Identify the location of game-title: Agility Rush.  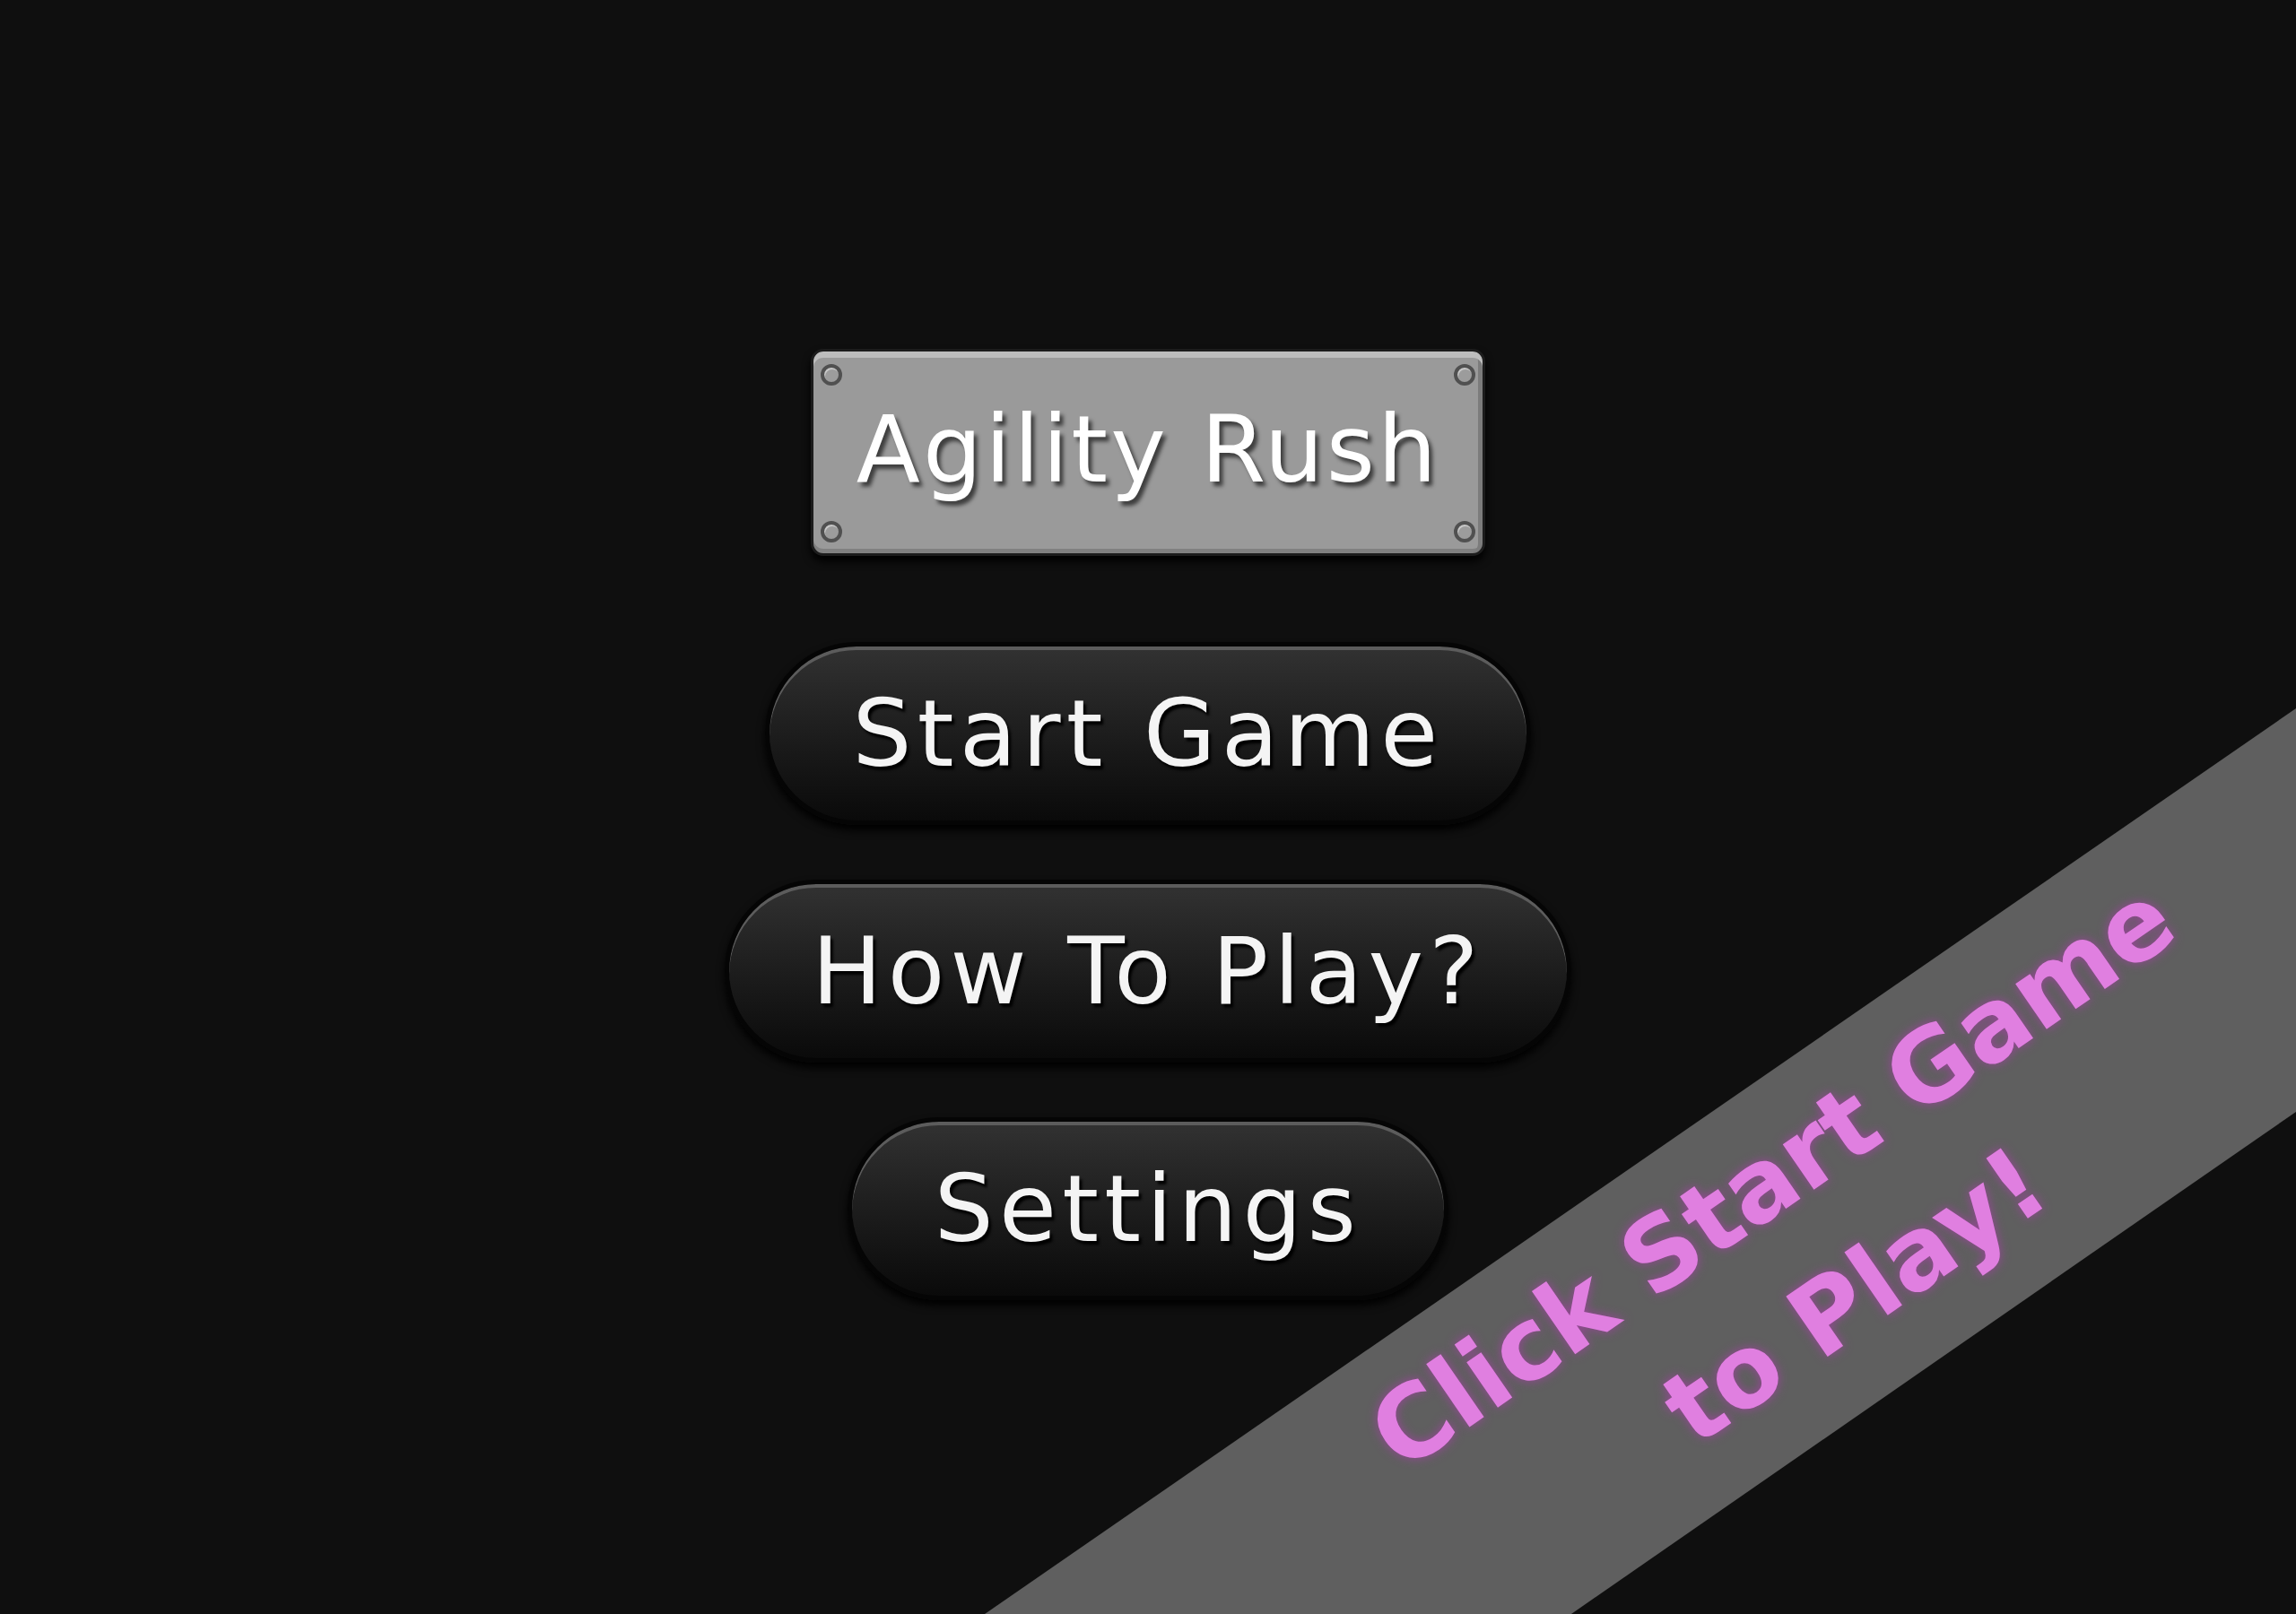
(1148, 450).